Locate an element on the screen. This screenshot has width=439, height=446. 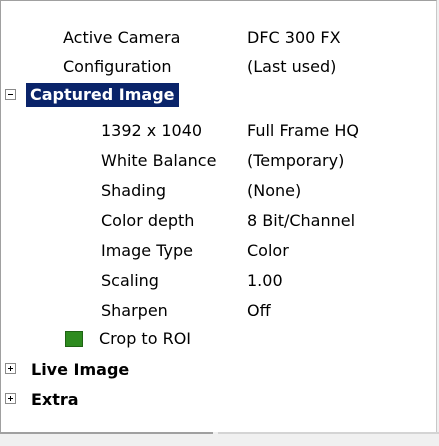
section-label: Captured Image is located at coordinates (102, 95).